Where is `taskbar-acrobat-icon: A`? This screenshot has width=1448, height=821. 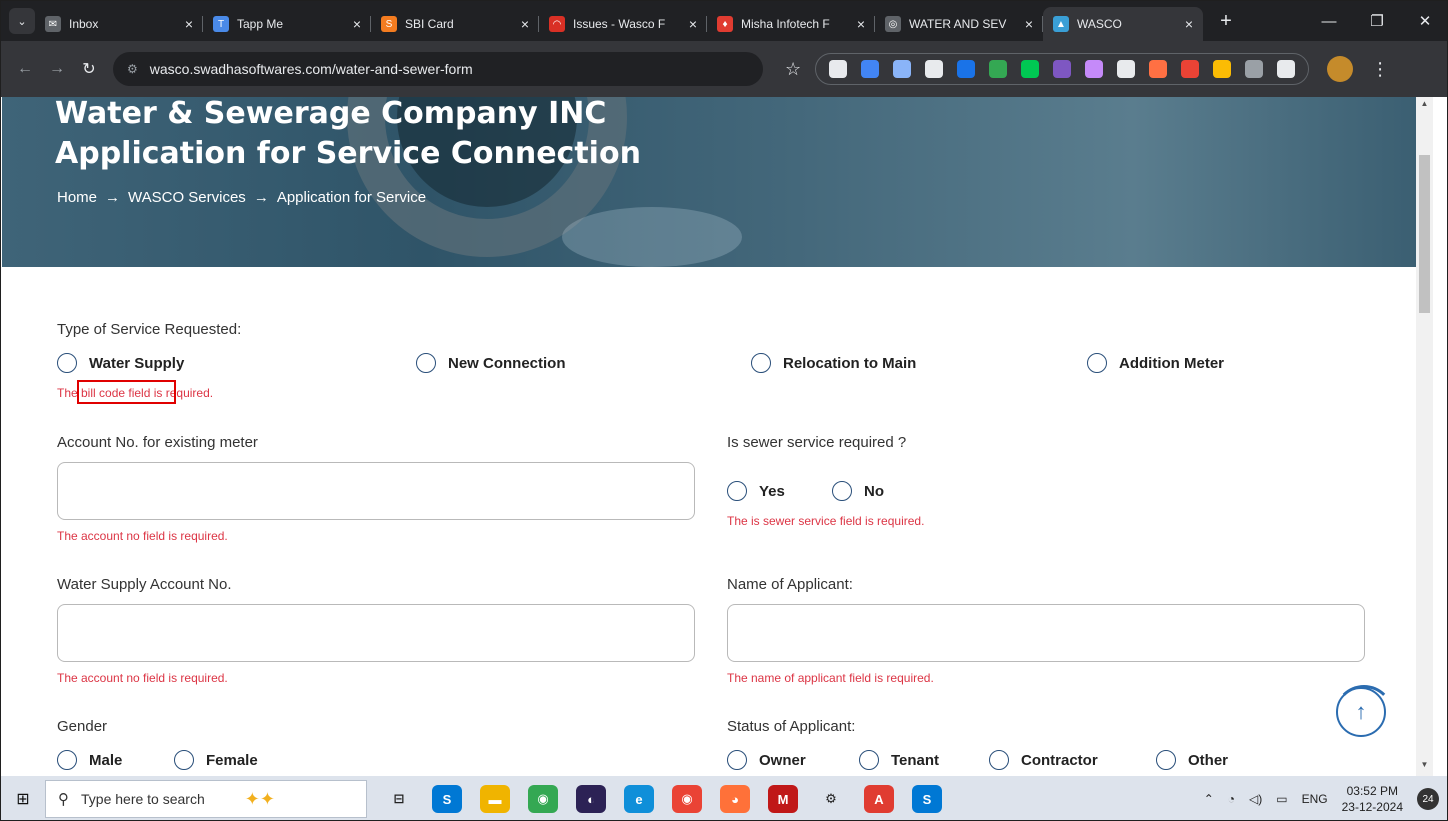
taskbar-acrobat-icon: A is located at coordinates (879, 799).